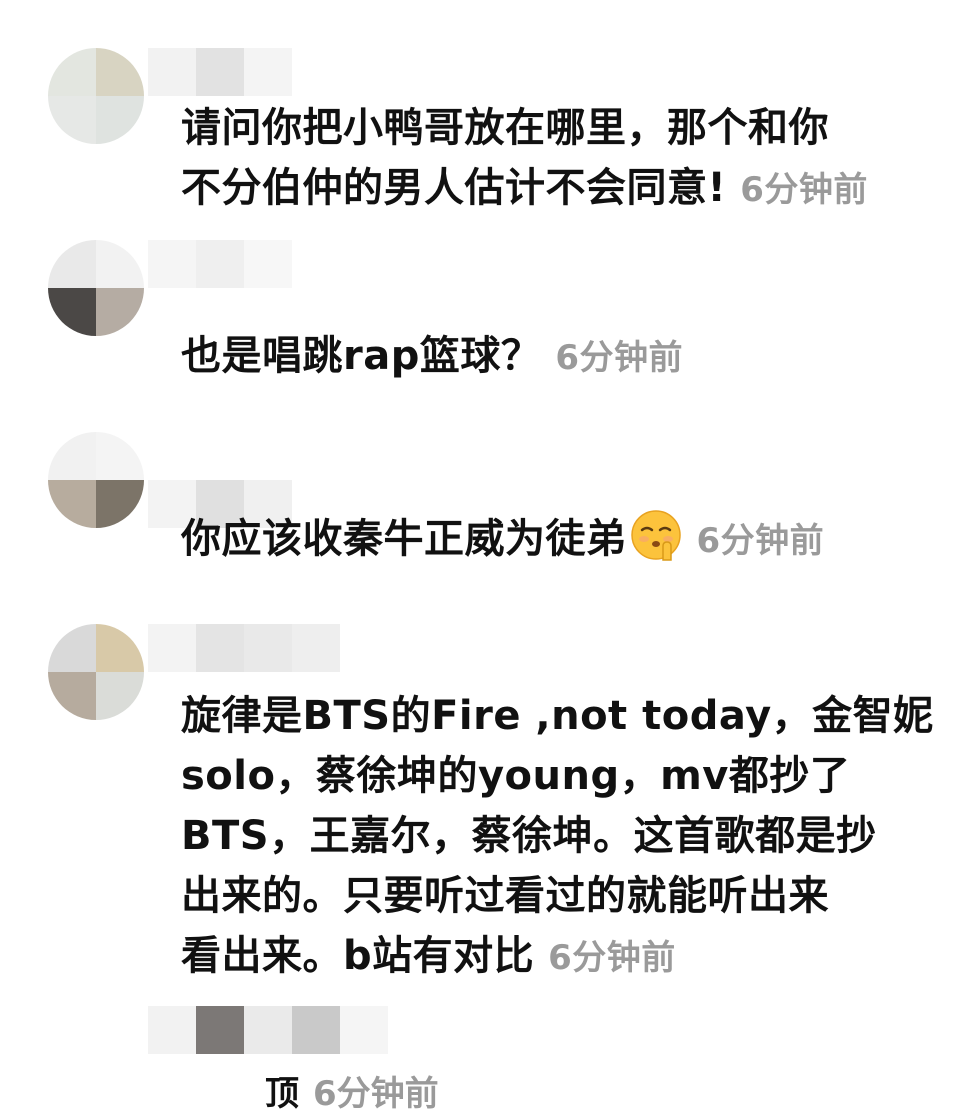 The width and height of the screenshot is (968, 1114). I want to click on comment-text-line: 你应该收秦牛正威为徒弟, so click(404, 539).